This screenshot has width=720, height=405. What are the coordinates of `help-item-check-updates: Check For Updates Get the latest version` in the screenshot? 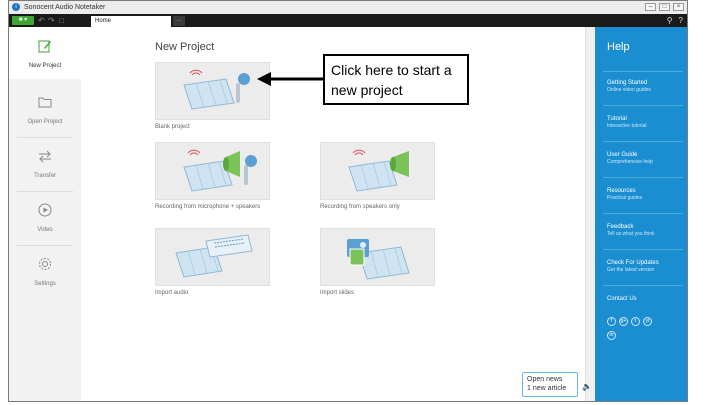 It's located at (645, 266).